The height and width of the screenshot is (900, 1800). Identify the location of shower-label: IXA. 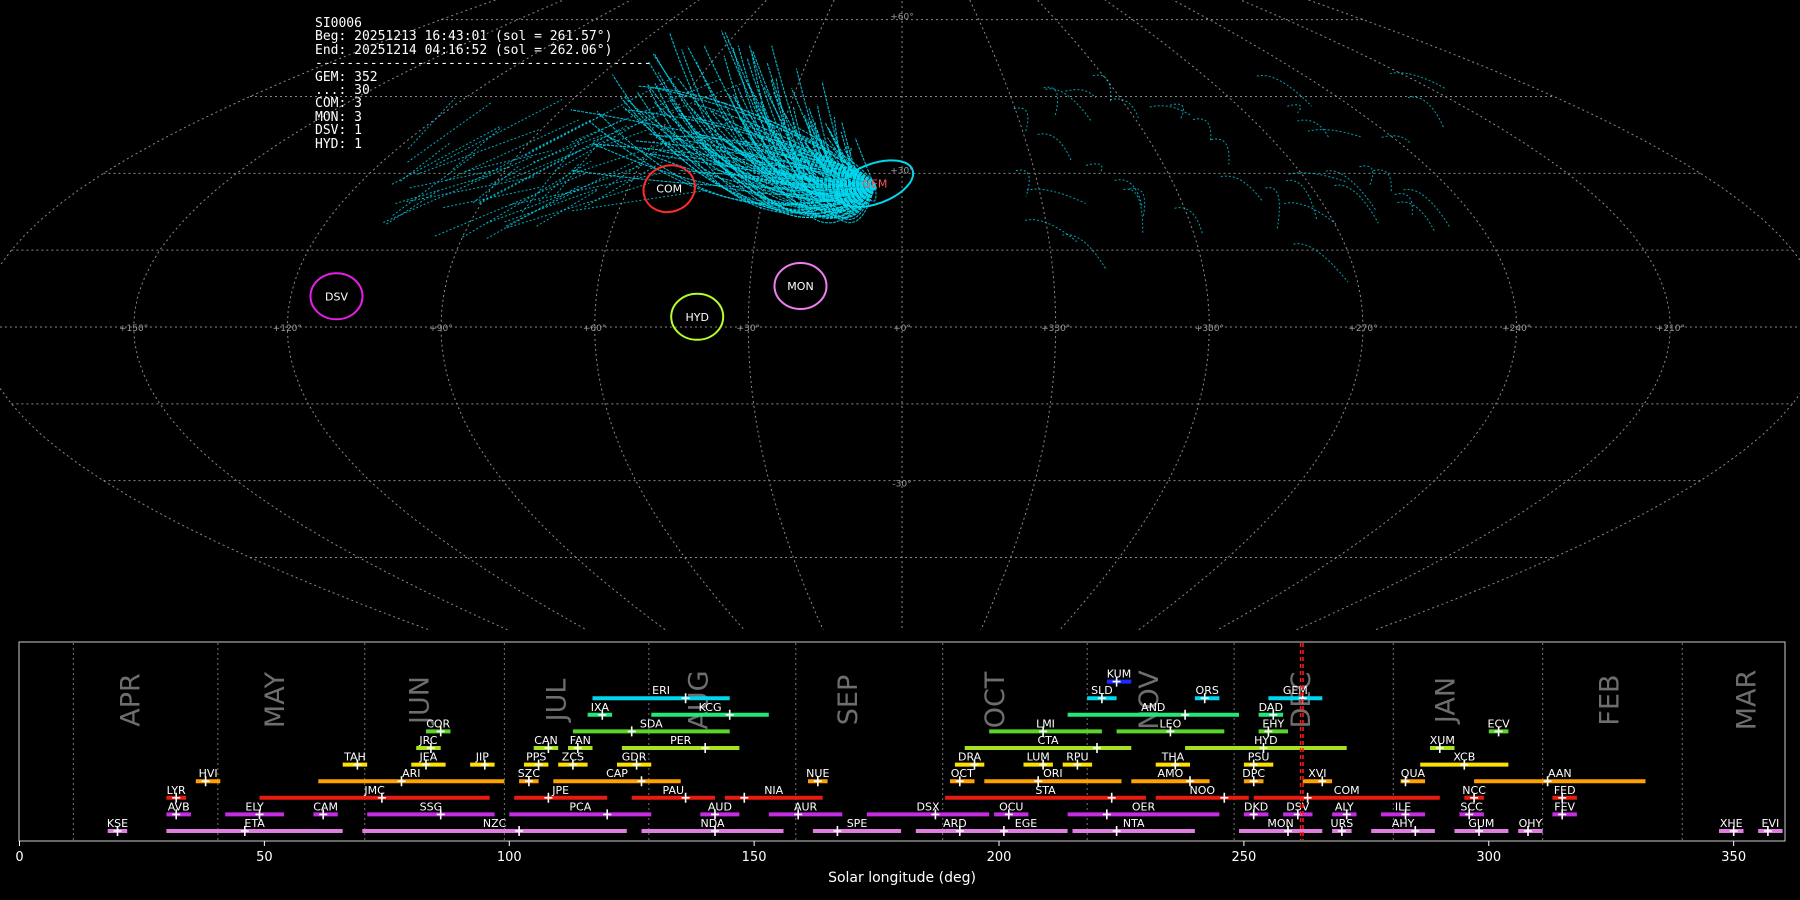
(600, 707).